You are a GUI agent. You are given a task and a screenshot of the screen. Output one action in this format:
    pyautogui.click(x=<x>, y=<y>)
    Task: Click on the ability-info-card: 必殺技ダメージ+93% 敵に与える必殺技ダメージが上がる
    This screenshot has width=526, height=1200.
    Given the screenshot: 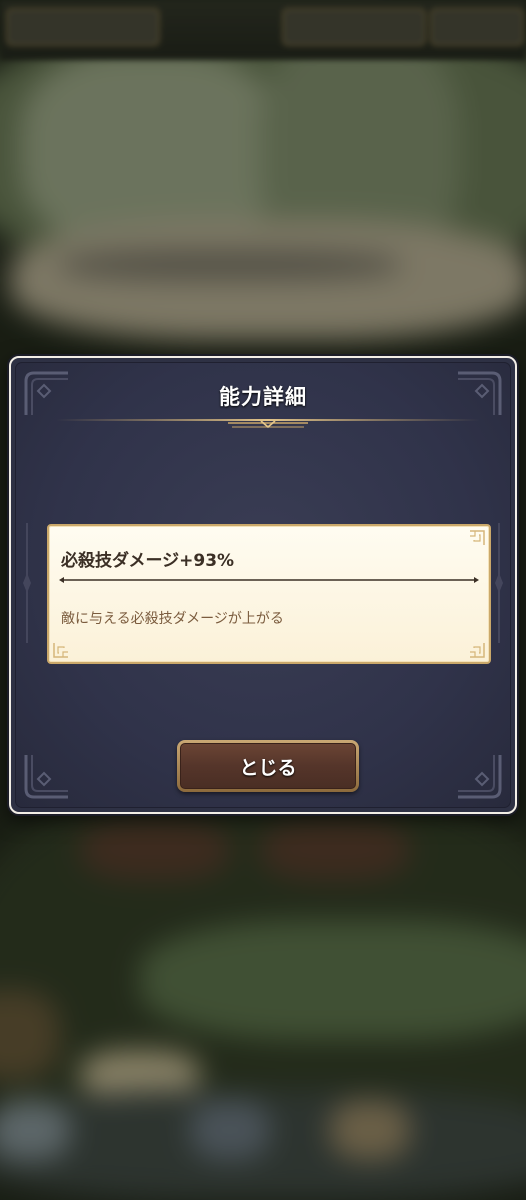 What is the action you would take?
    pyautogui.click(x=269, y=594)
    